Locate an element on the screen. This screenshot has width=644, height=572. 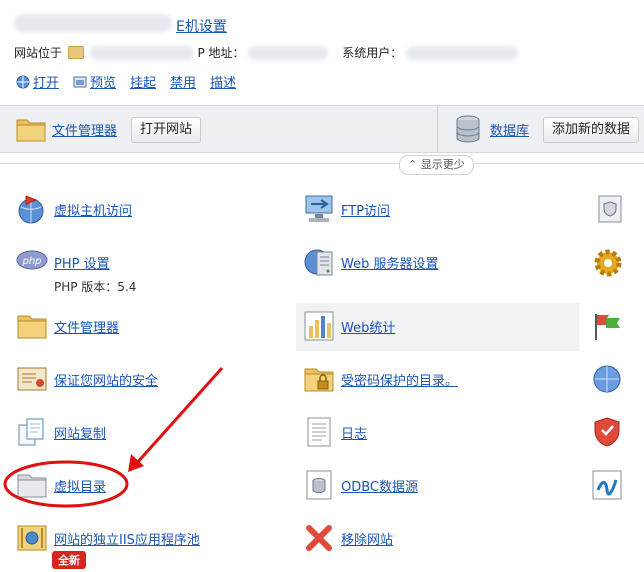
suspend-link: 挂起 is located at coordinates (143, 81).